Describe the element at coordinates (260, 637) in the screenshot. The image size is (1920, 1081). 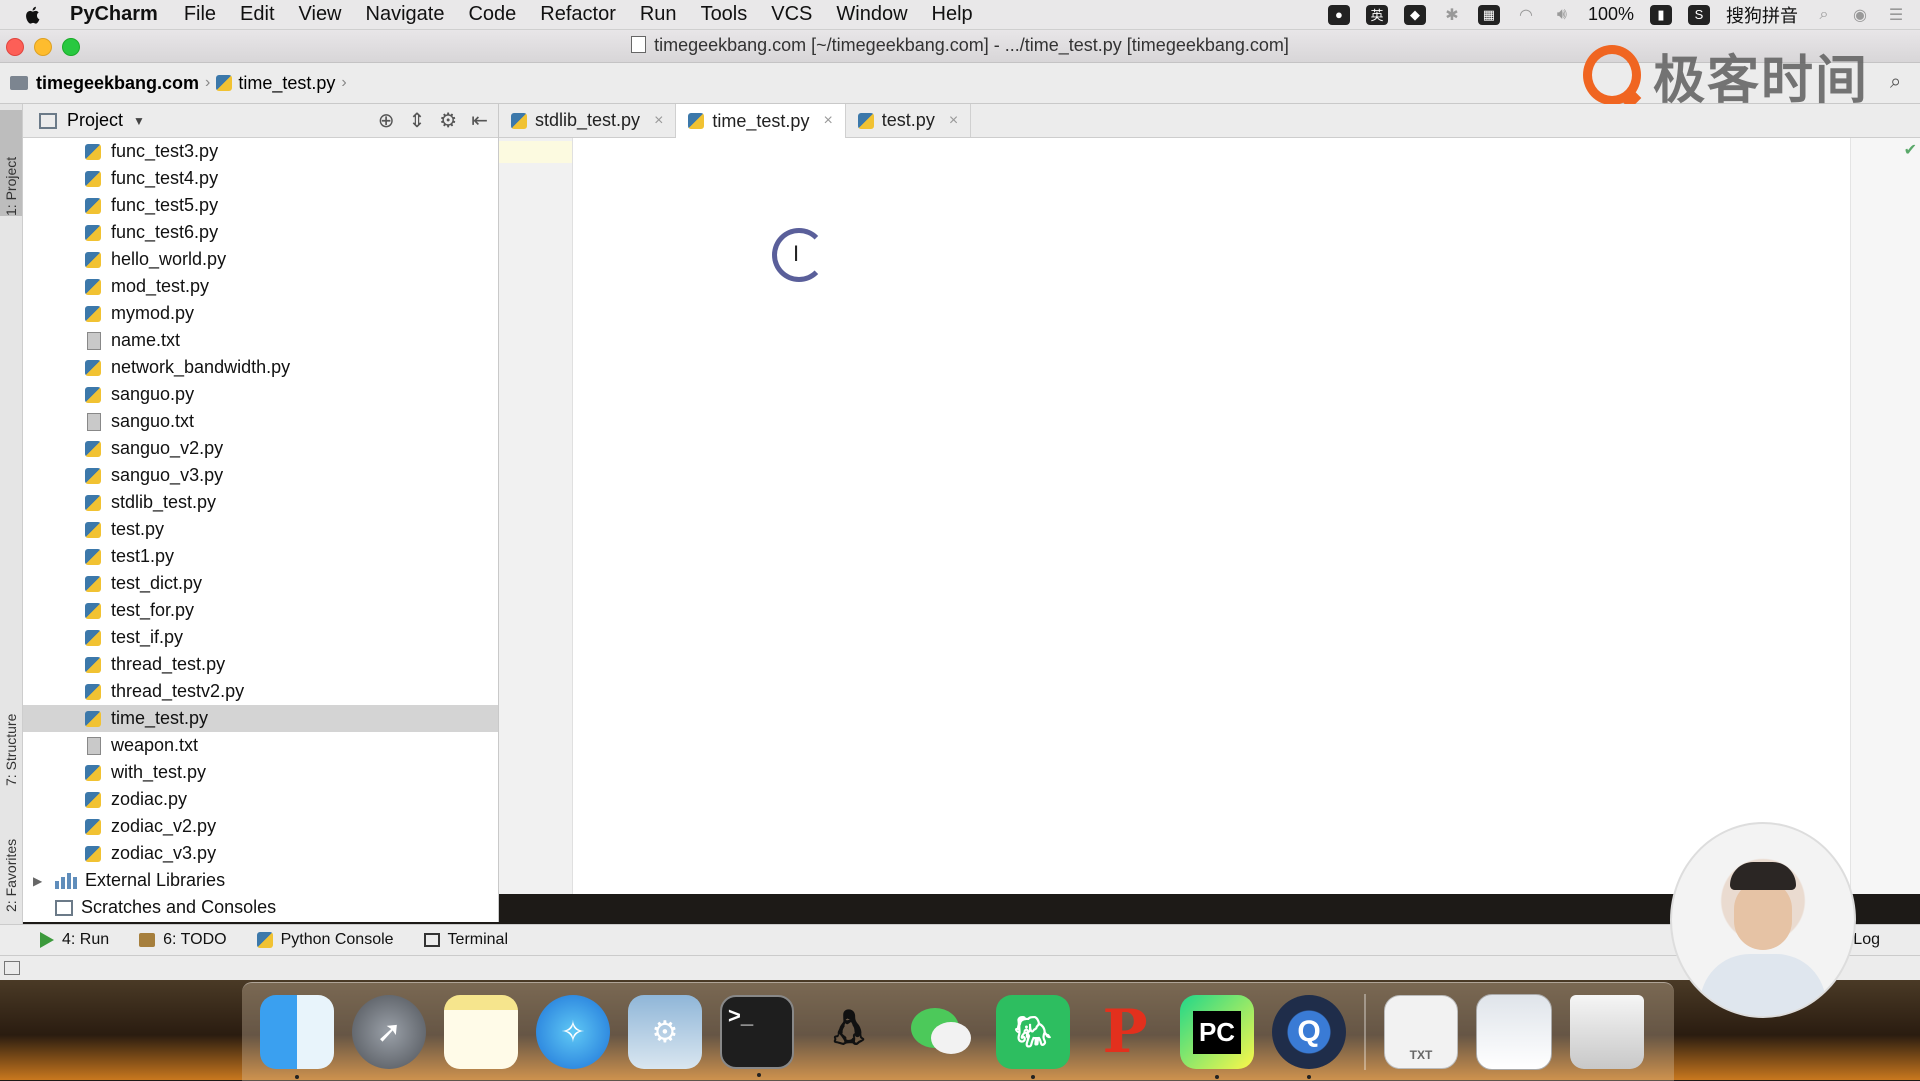
I see `file-tree-item: test_if.py` at that location.